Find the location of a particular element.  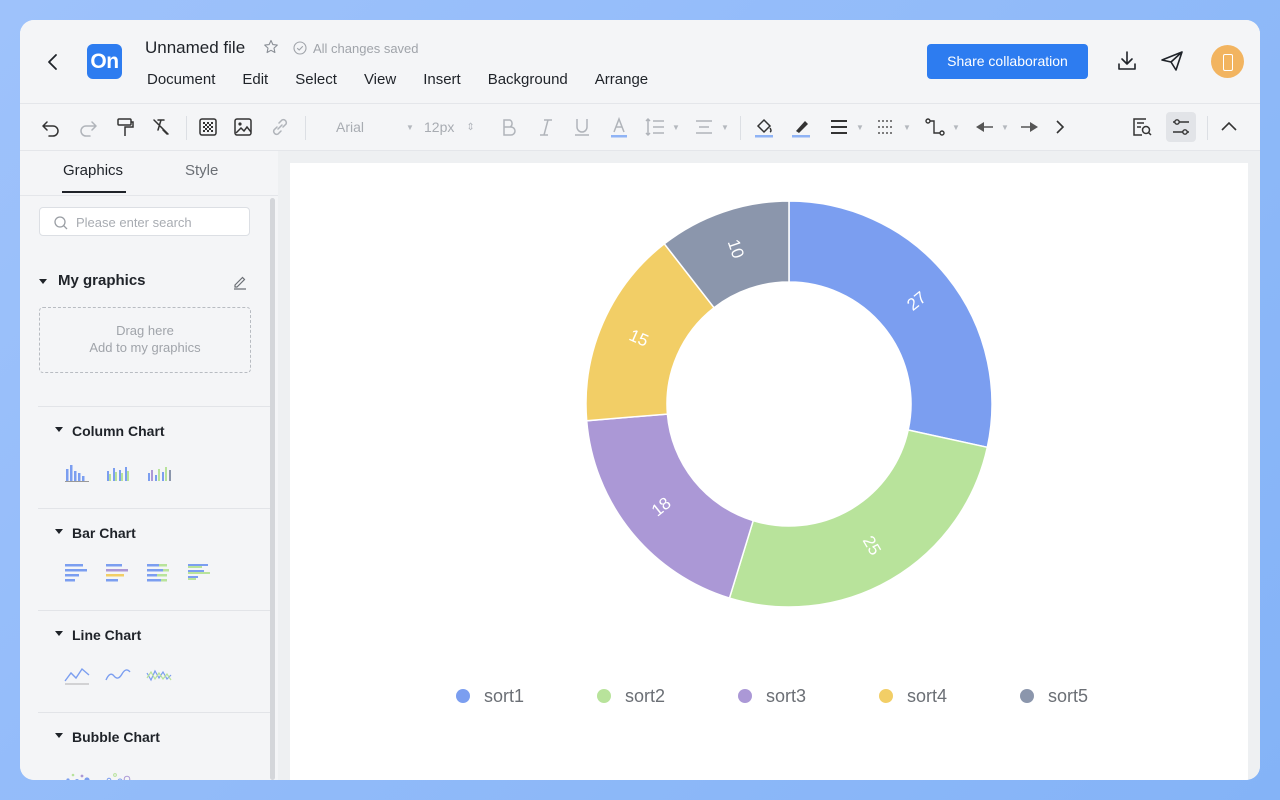

legend-item-sort4: sort4 is located at coordinates (913, 696).